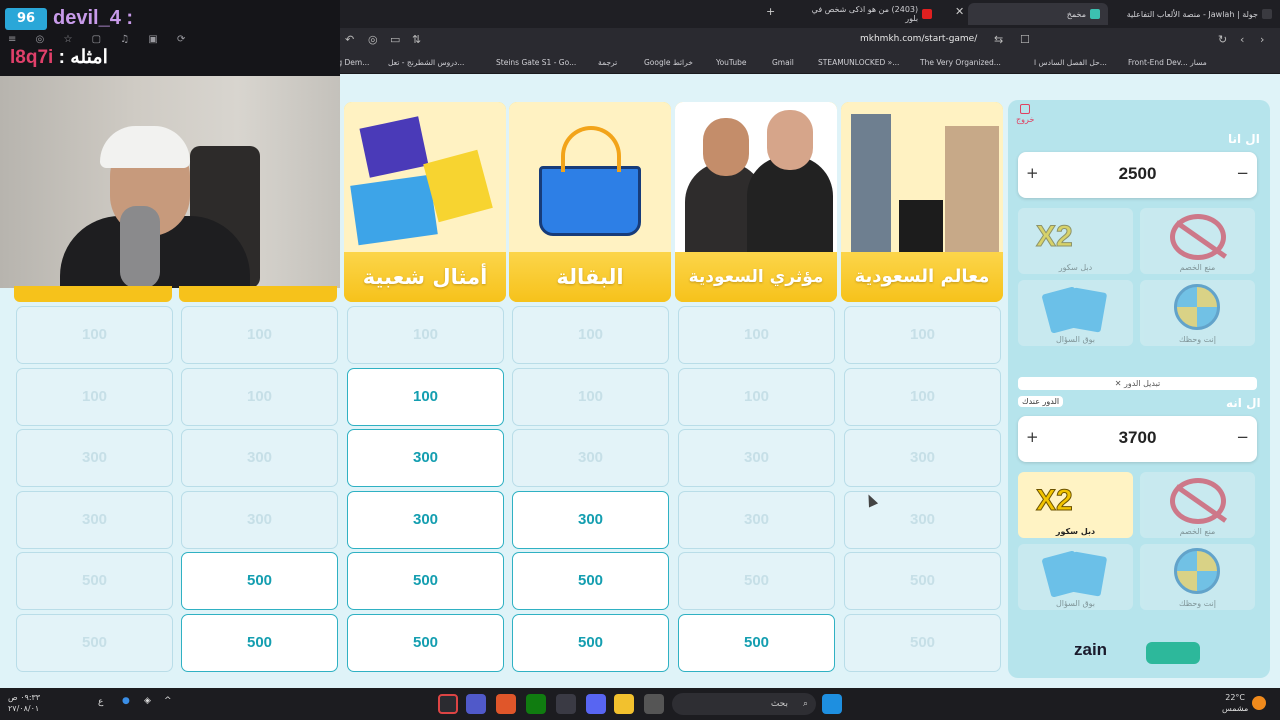  I want to click on cards-icon, so click(1075, 574).